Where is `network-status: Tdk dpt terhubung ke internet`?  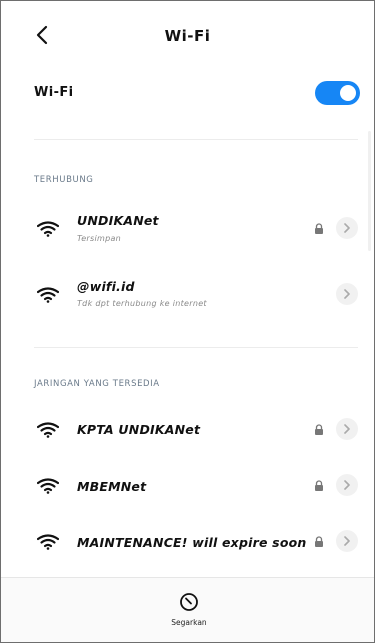
network-status: Tdk dpt terhubung ke internet is located at coordinates (142, 303).